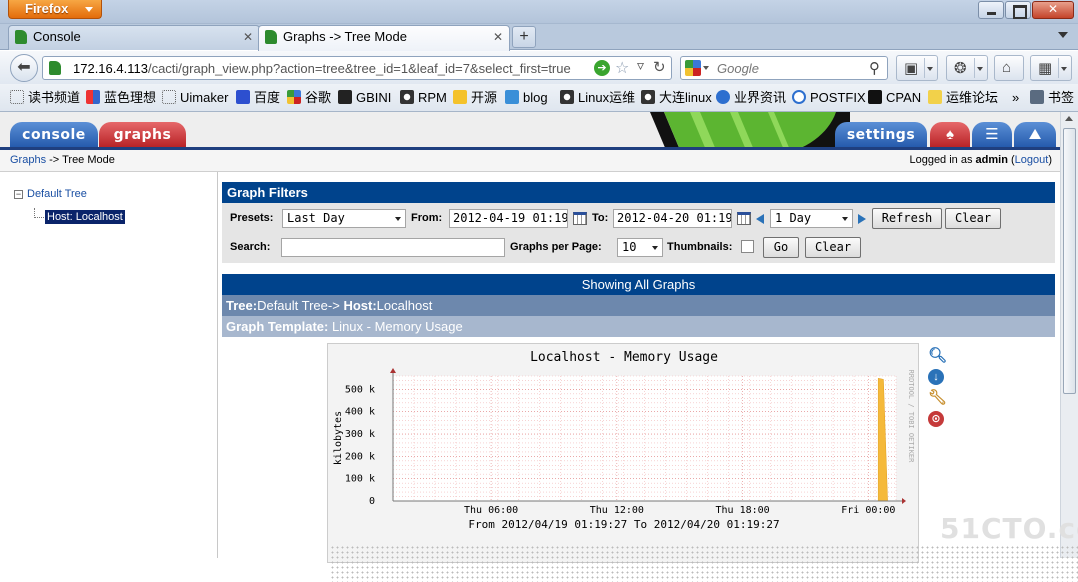  I want to click on bookmark-item: RPM, so click(423, 98).